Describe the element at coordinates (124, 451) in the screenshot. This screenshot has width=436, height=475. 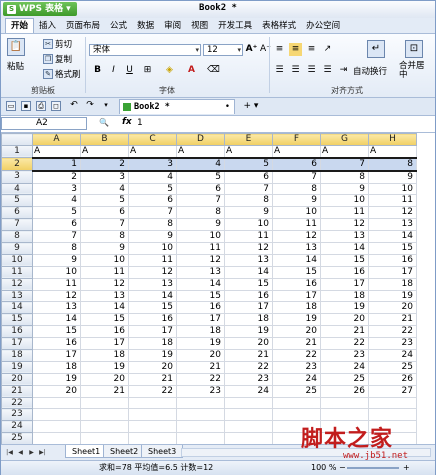
I see `sheet-tab-2: Sheet2` at that location.